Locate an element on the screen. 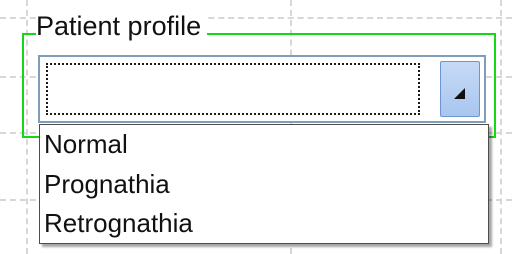 This screenshot has height=254, width=512. dropdown-button is located at coordinates (460, 89).